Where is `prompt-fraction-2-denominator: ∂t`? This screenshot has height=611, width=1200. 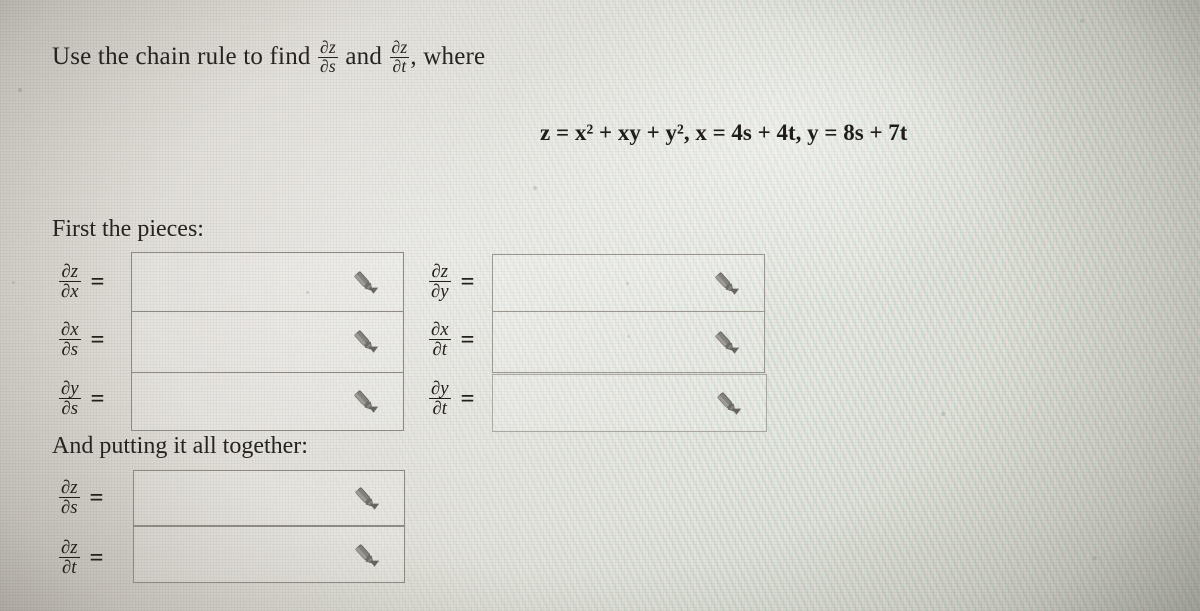
prompt-fraction-2-denominator: ∂t is located at coordinates (399, 66).